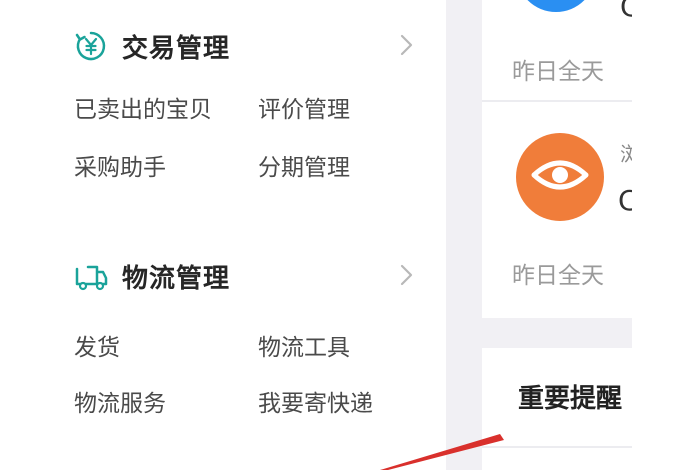 The width and height of the screenshot is (700, 470). I want to click on ship-goods-link: 发货, so click(97, 345).